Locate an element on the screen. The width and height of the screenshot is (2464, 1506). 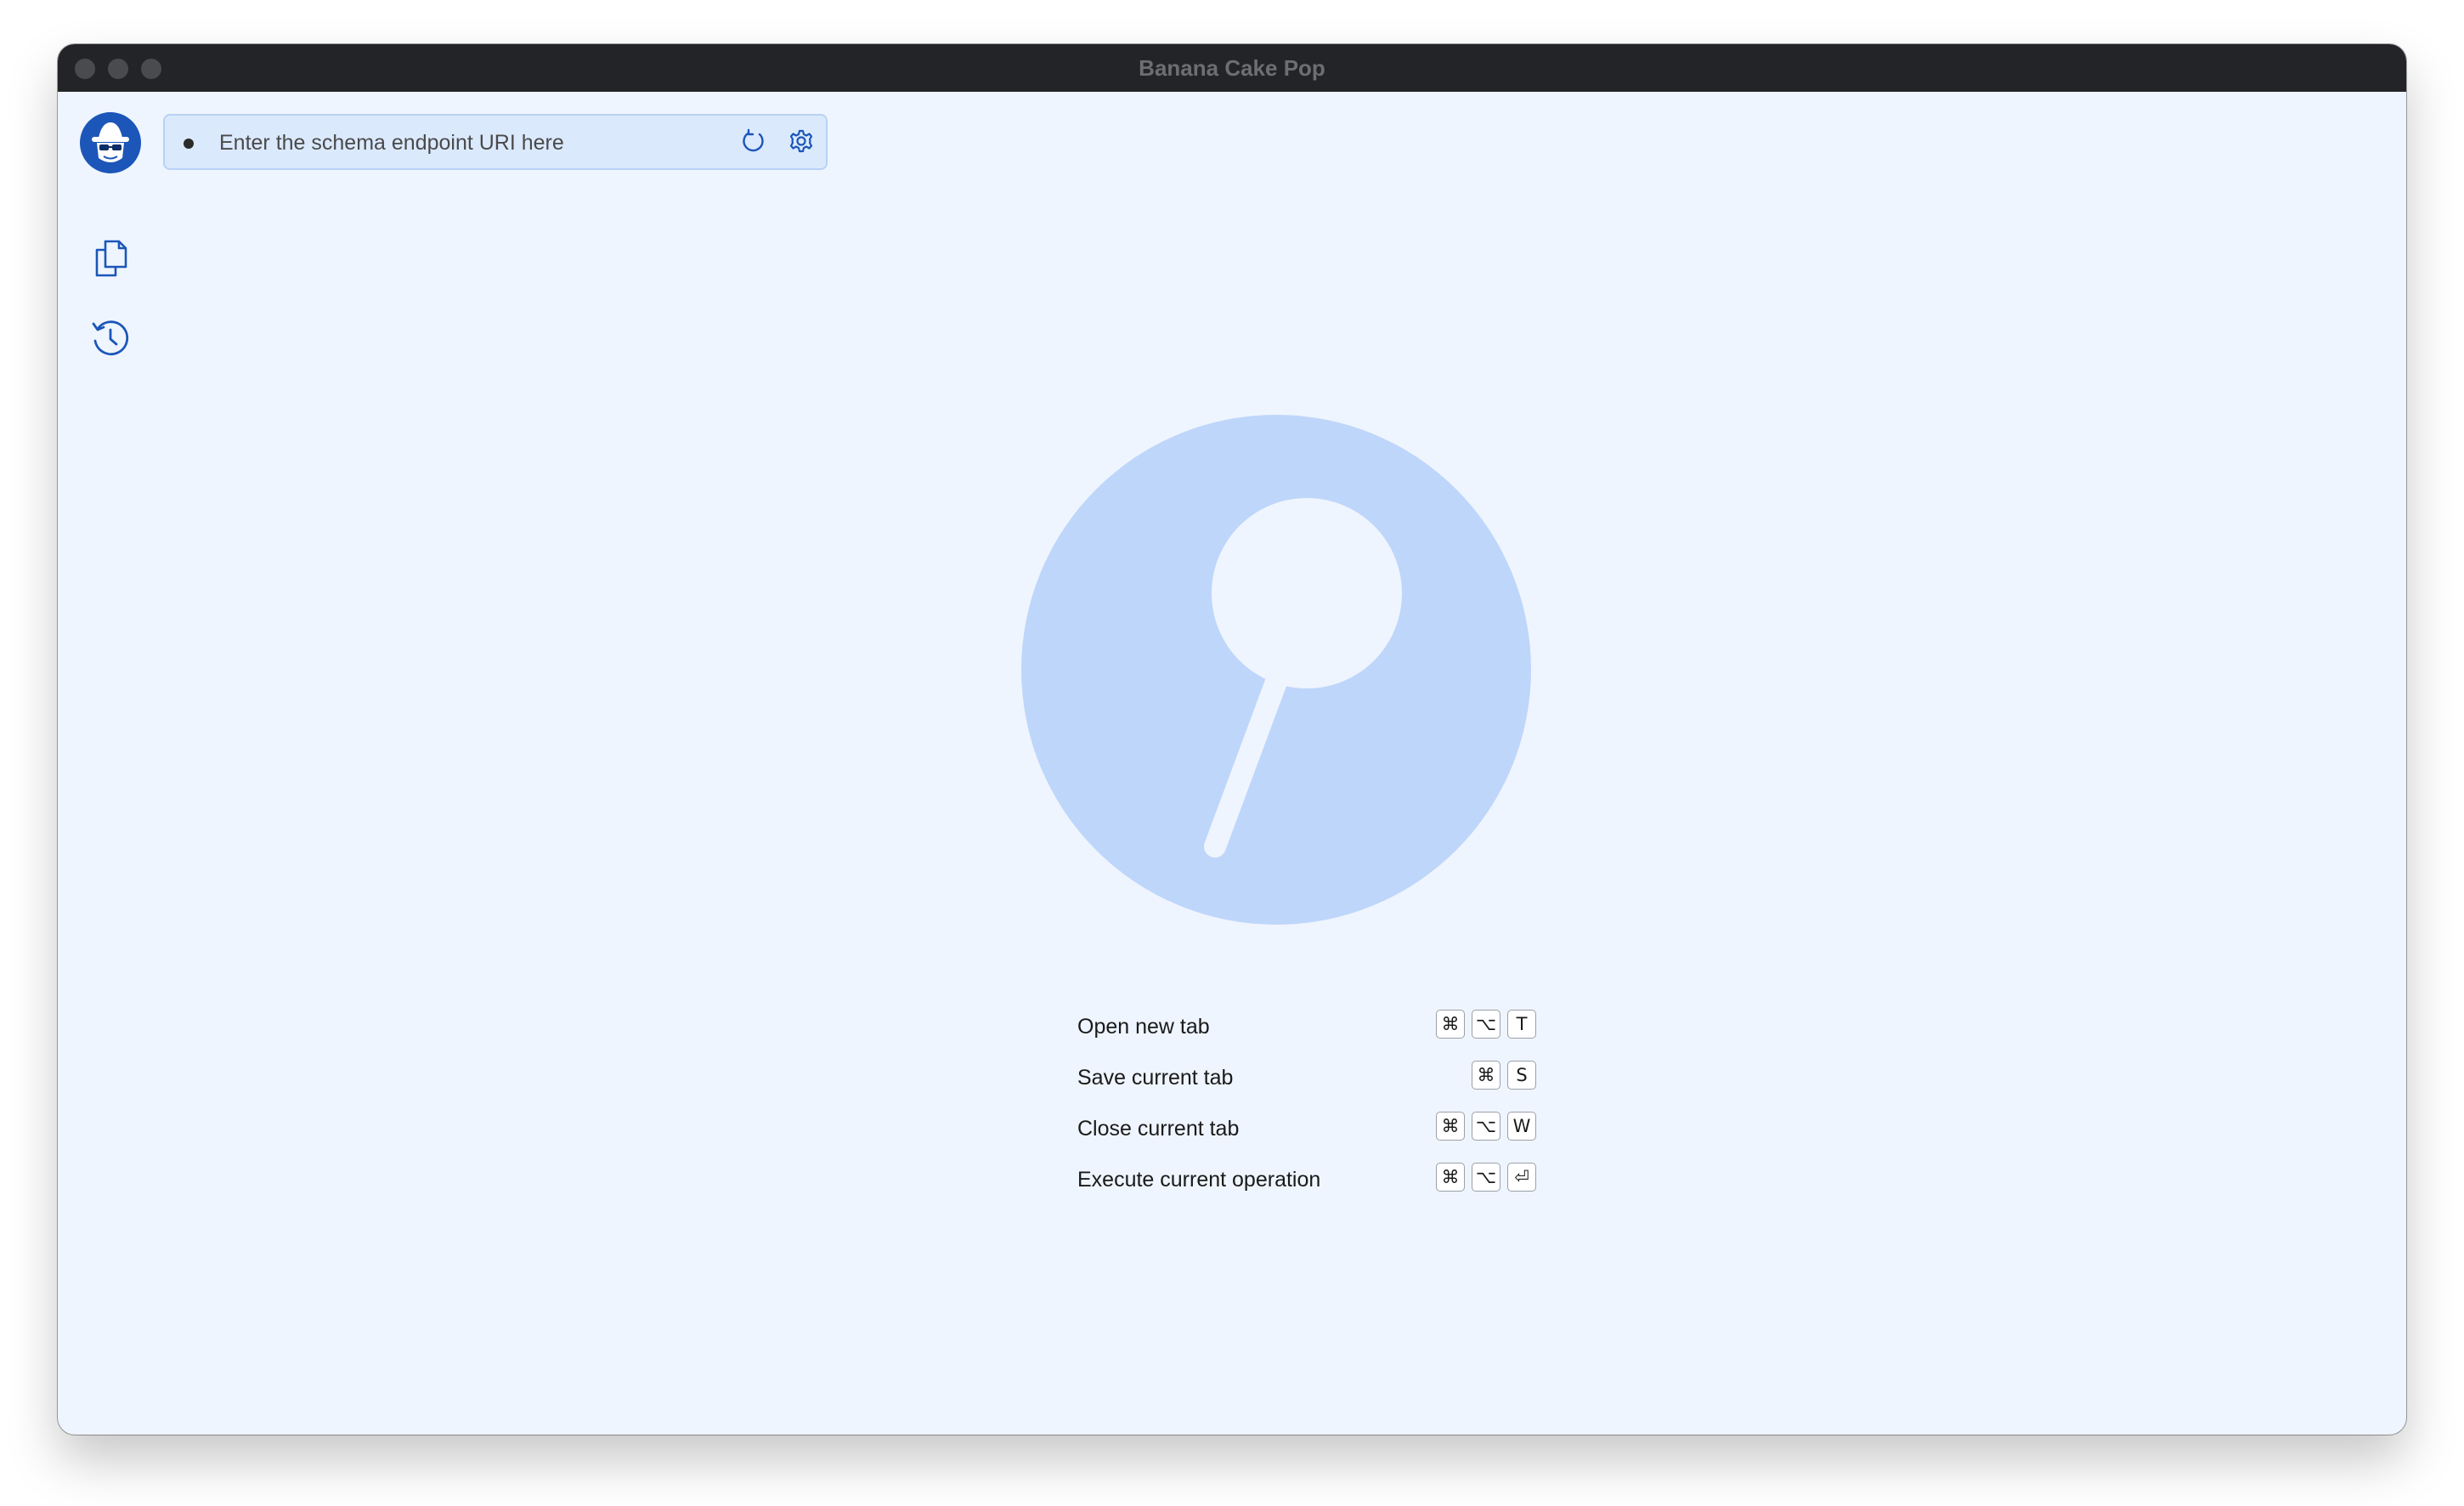
shortcut-open-new-tab: Open new tab ⌘ ⌥ T is located at coordinates (1306, 1031).